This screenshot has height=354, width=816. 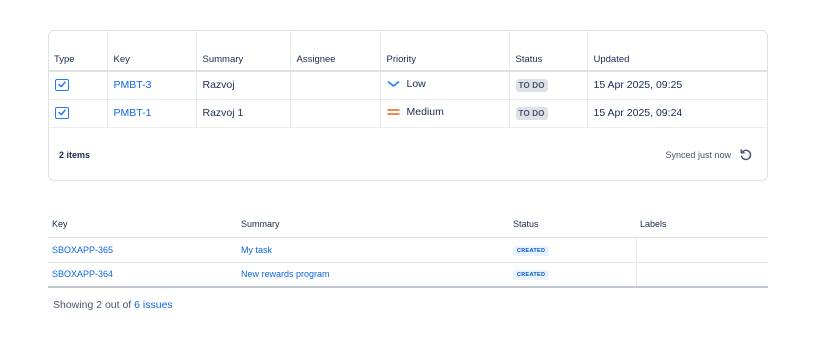 What do you see at coordinates (677, 51) in the screenshot?
I see `column-header-updated: Updated` at bounding box center [677, 51].